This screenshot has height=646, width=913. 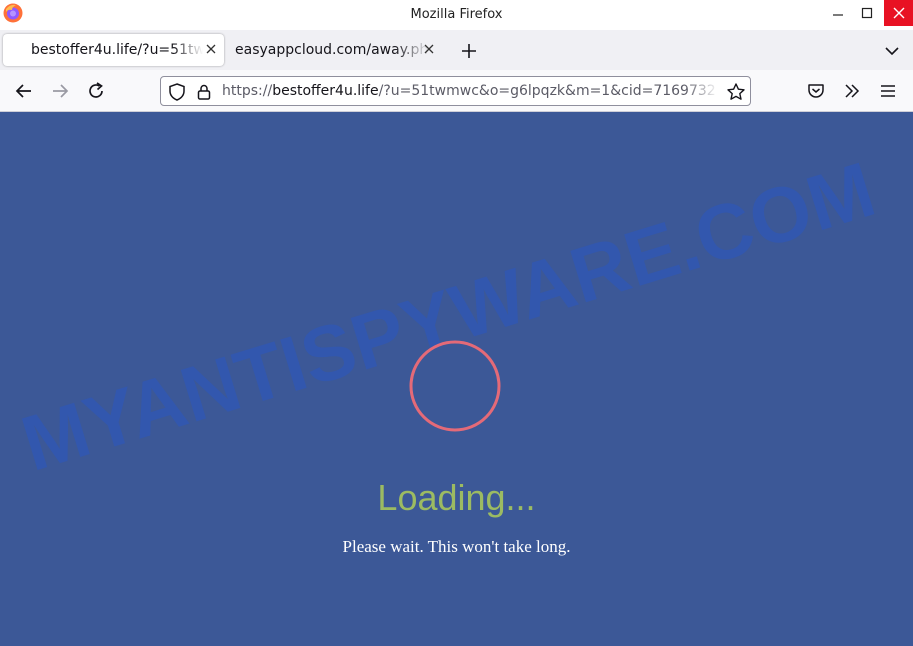 I want to click on list-all-tabs-icon, so click(x=892, y=51).